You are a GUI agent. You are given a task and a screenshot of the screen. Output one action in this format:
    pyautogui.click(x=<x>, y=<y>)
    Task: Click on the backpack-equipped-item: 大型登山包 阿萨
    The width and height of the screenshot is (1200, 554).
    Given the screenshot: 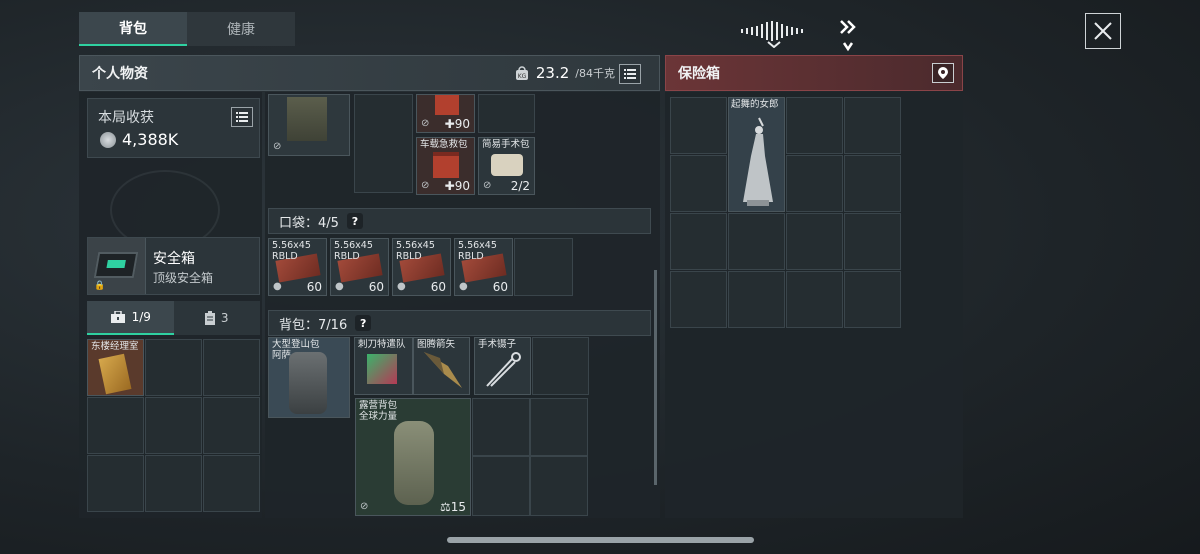 What is the action you would take?
    pyautogui.click(x=309, y=377)
    